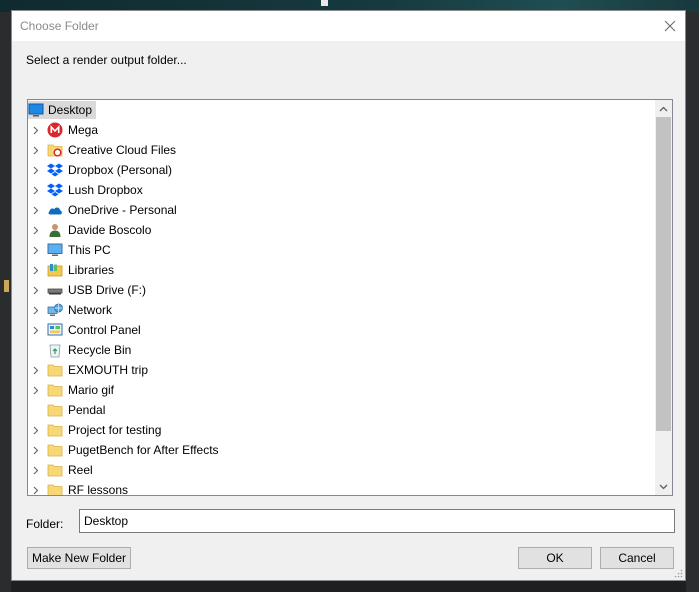 This screenshot has width=699, height=592. I want to click on background-handle, so click(324, 3).